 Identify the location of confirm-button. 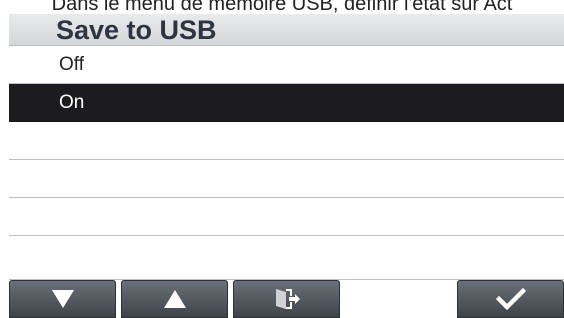
(510, 299).